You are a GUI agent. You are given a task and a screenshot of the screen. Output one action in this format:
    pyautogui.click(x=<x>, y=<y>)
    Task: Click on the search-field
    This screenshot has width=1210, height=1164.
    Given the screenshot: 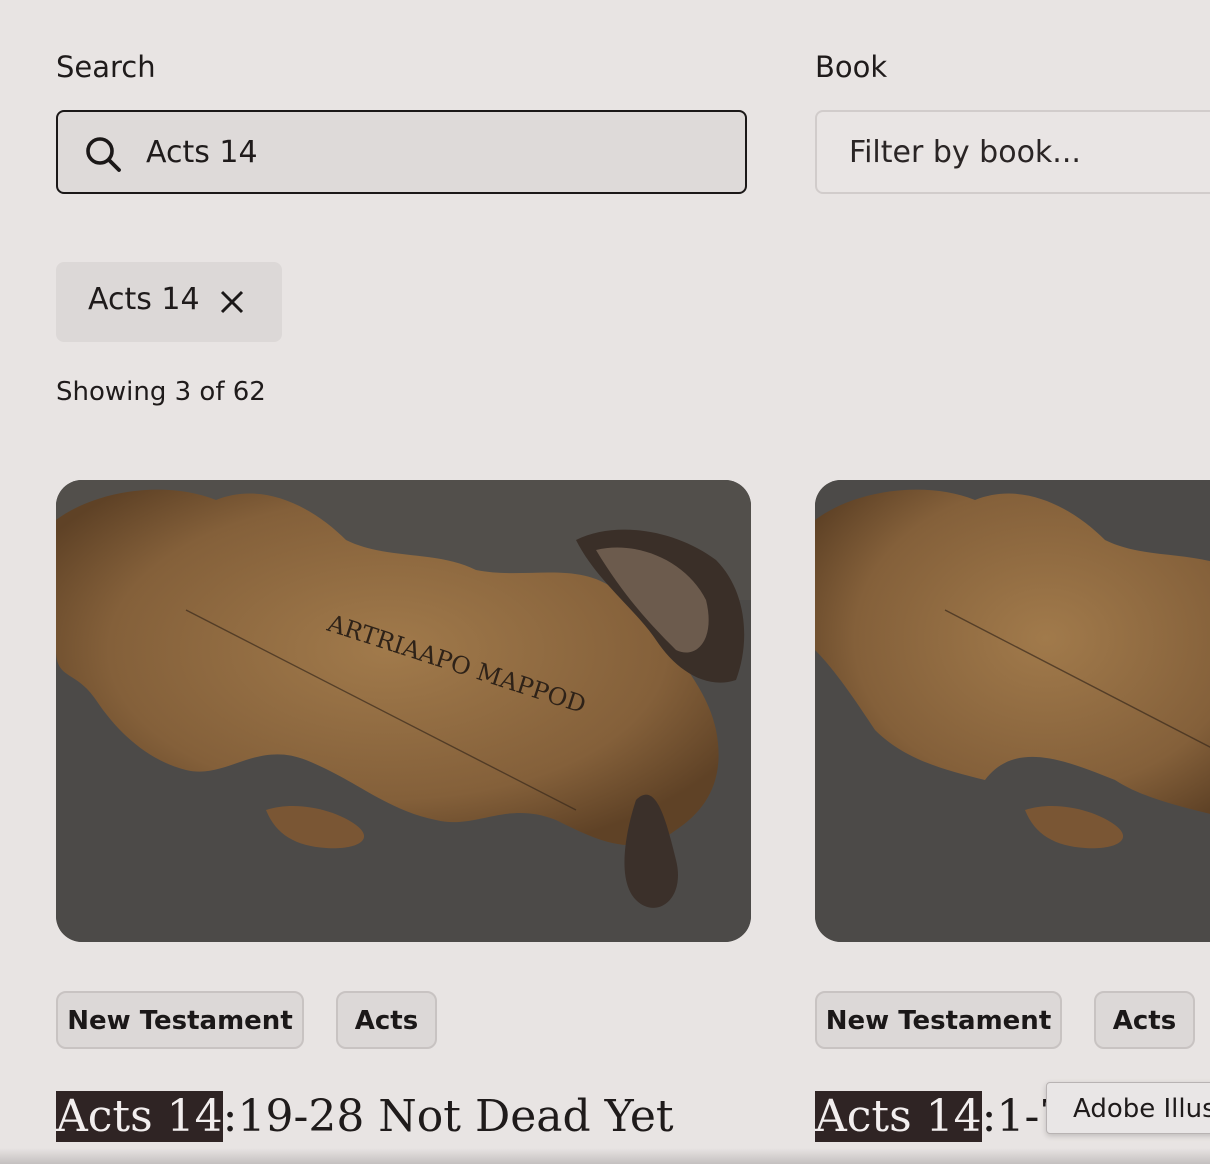 What is the action you would take?
    pyautogui.click(x=401, y=152)
    